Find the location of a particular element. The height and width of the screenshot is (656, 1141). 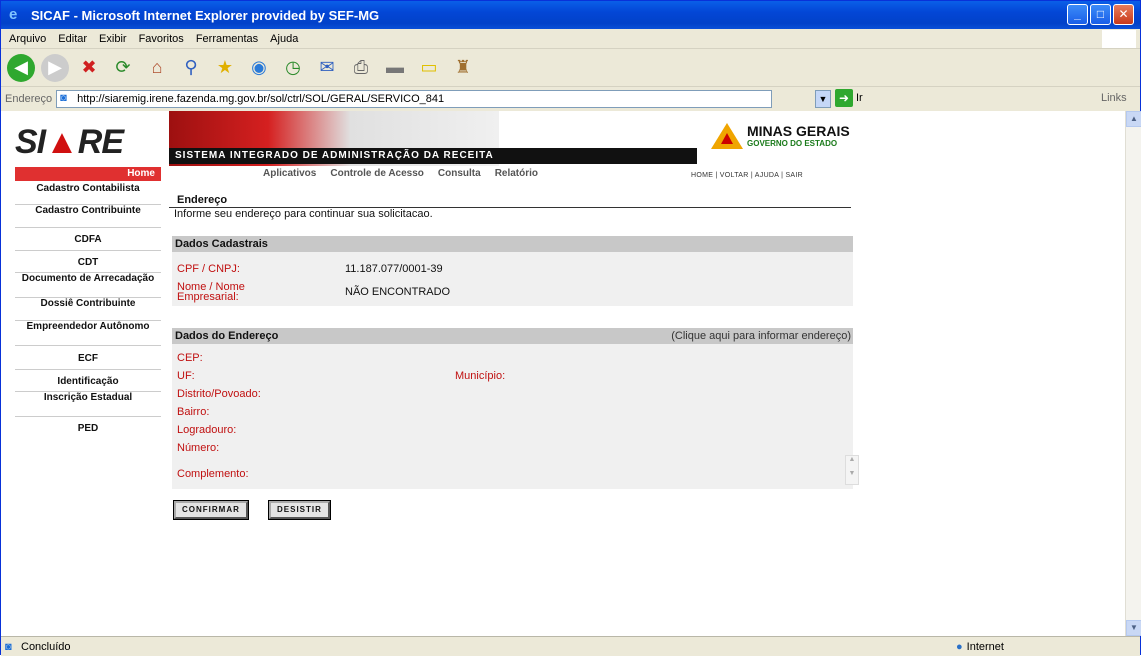

menu-aplicativos: Aplicativos is located at coordinates (289, 173).